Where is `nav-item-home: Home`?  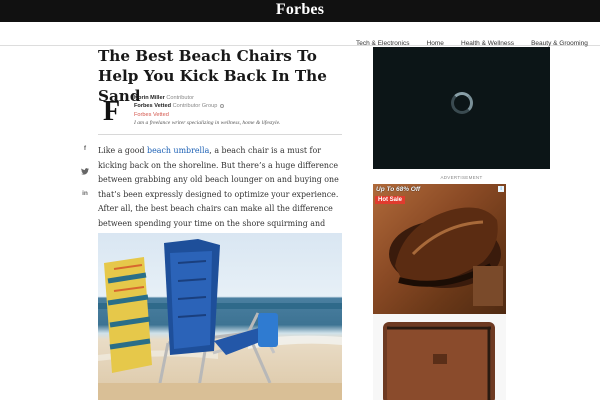
nav-item-home: Home is located at coordinates (435, 43).